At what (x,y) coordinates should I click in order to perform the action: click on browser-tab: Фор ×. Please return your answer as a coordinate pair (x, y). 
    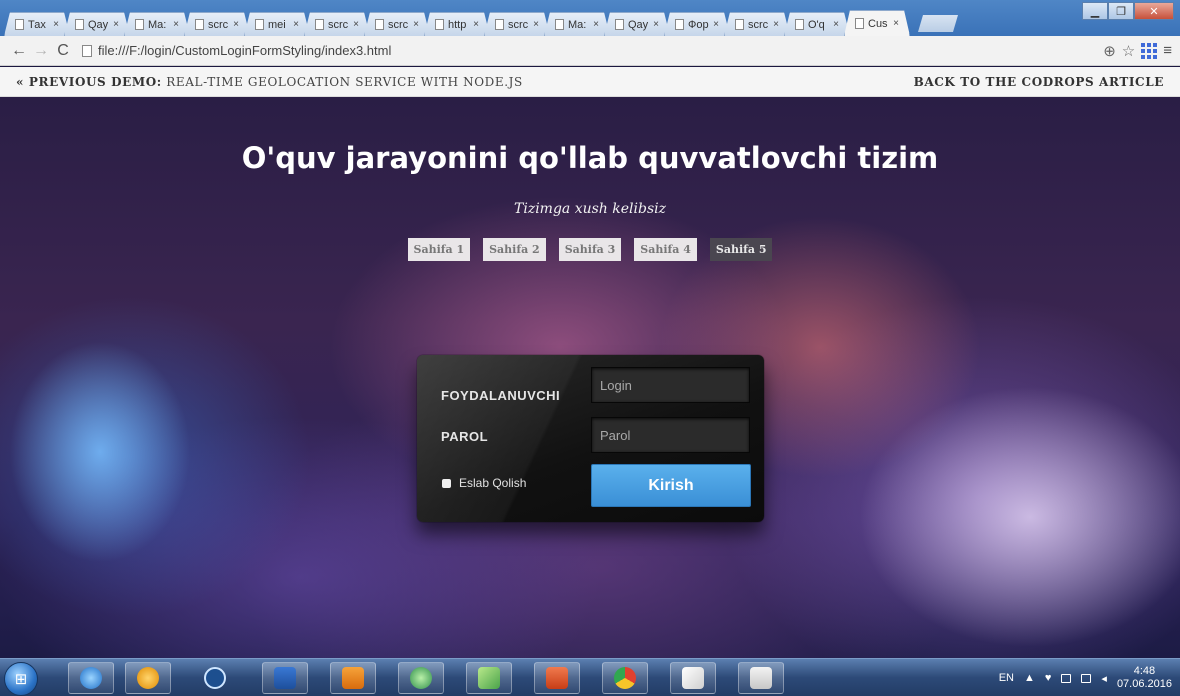
    Looking at the image, I should click on (697, 24).